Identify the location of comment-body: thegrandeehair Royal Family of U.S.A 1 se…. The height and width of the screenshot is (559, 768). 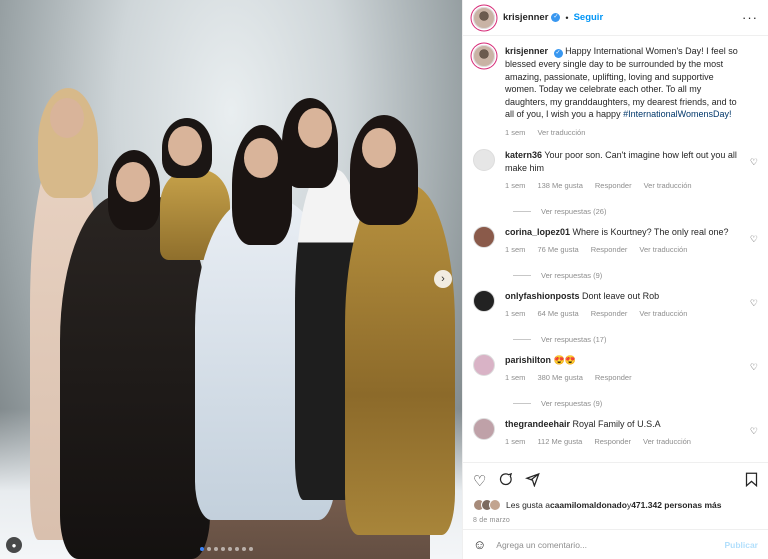
(631, 433).